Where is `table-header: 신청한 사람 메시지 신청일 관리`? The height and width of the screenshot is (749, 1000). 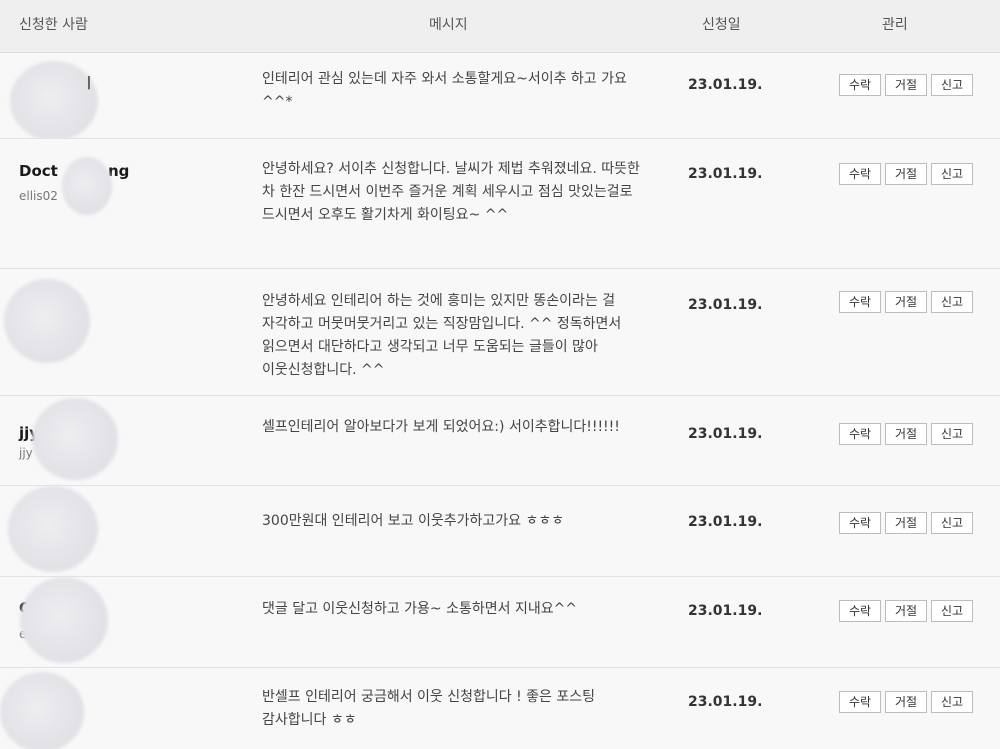
table-header: 신청한 사람 메시지 신청일 관리 is located at coordinates (500, 26).